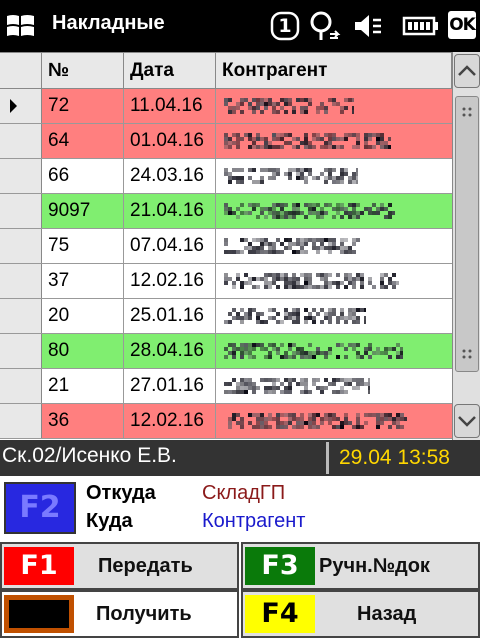  I want to click on table-row: 36 12.02.16, so click(226, 421).